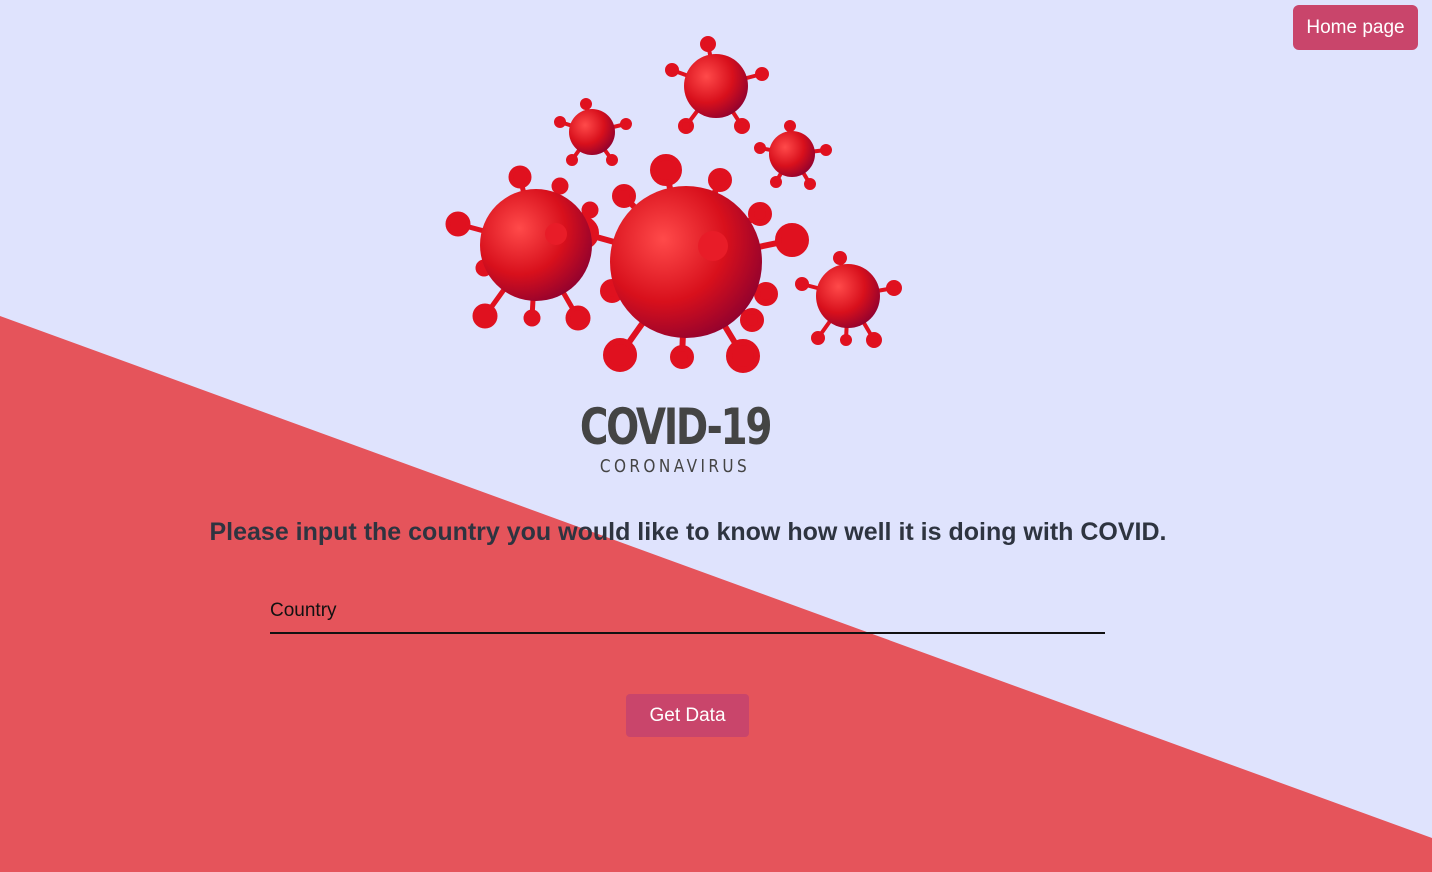 The width and height of the screenshot is (1432, 872). Describe the element at coordinates (1355, 27) in the screenshot. I see `home-page-button: Home page` at that location.